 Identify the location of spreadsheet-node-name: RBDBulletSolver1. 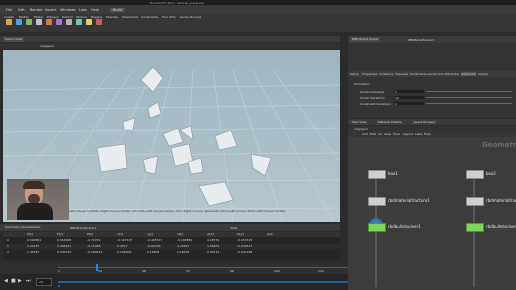
(83, 228).